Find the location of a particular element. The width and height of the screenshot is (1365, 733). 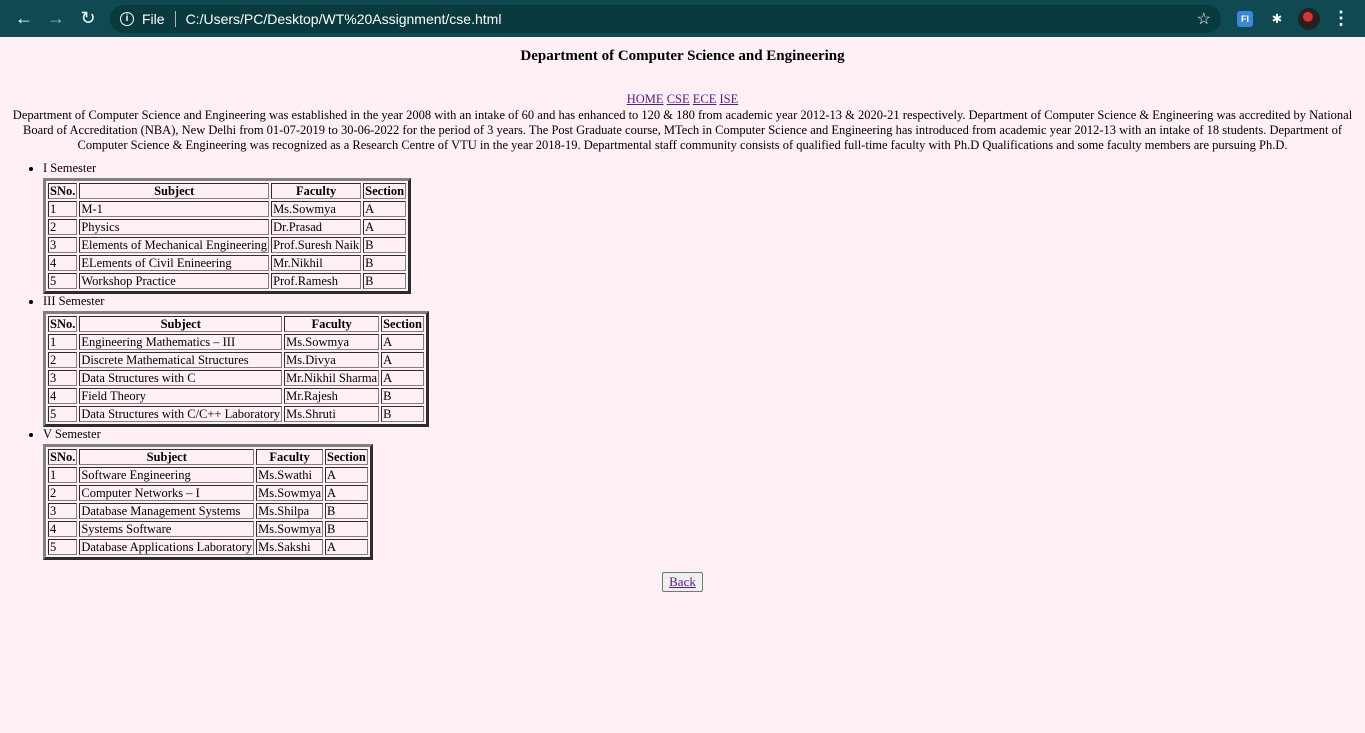

table-cell: Physics is located at coordinates (174, 227).